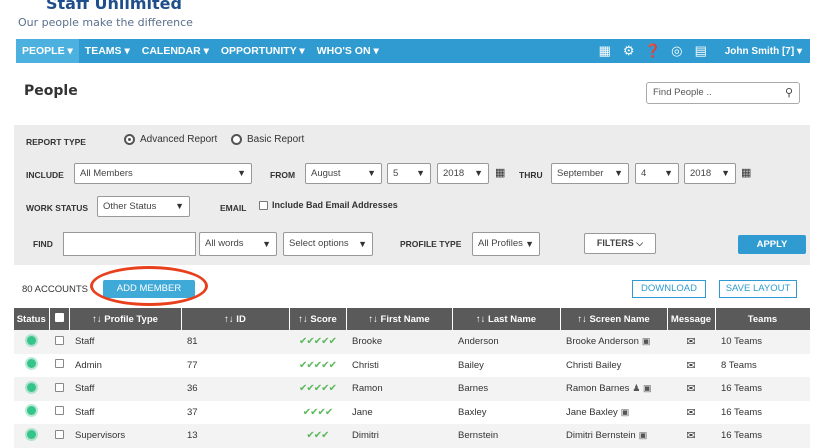  I want to click on screen-name-cell: Brooke Anderson ▣, so click(613, 342).